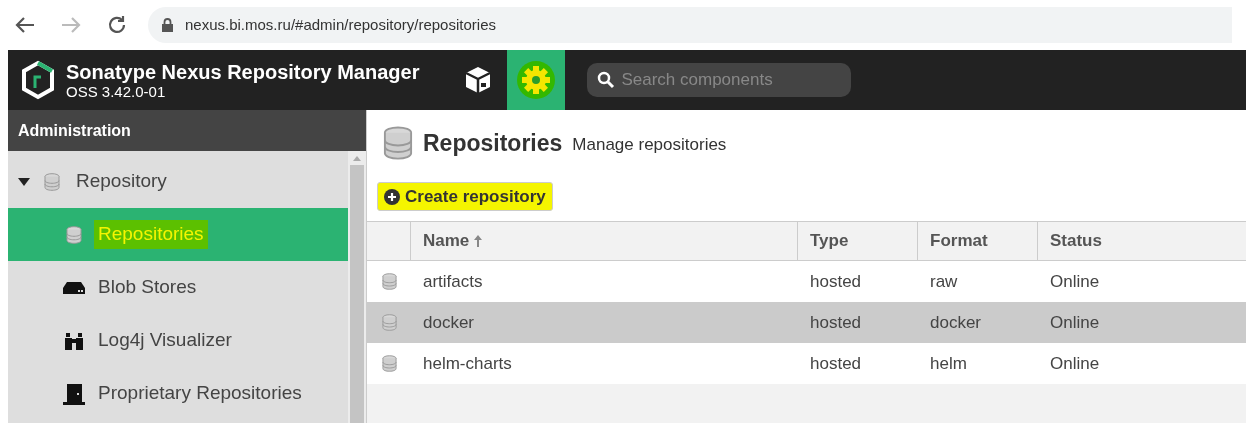 The width and height of the screenshot is (1246, 423). I want to click on page-title: Repositories, so click(493, 143).